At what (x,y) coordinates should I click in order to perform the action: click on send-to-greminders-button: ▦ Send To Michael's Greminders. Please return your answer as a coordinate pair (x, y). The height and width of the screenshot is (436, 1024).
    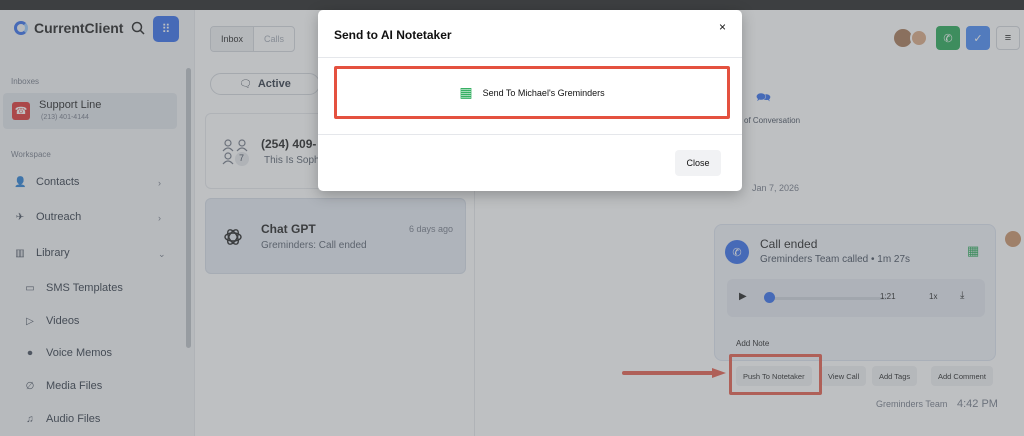
    Looking at the image, I should click on (532, 92).